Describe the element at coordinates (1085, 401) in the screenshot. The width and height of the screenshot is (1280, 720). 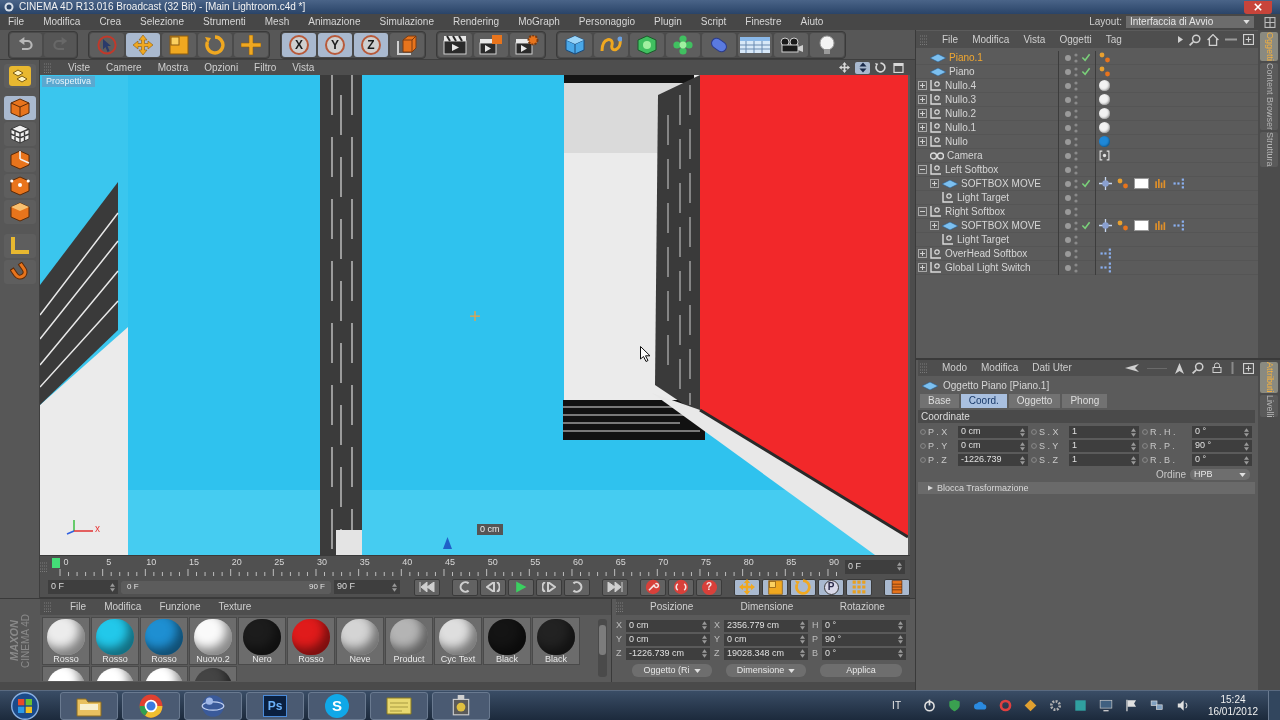
I see `attribute-tab: Phong` at that location.